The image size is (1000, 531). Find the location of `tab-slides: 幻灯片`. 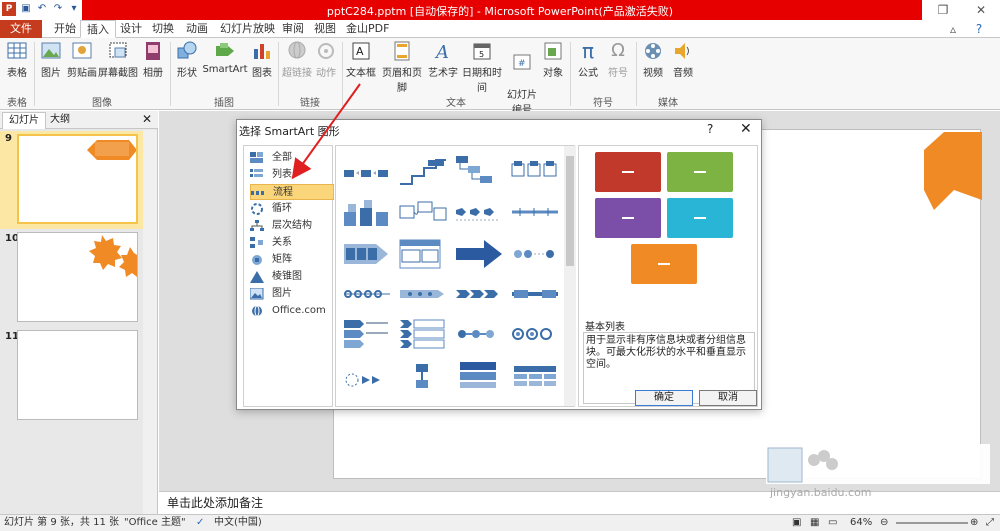

tab-slides: 幻灯片 is located at coordinates (24, 120).